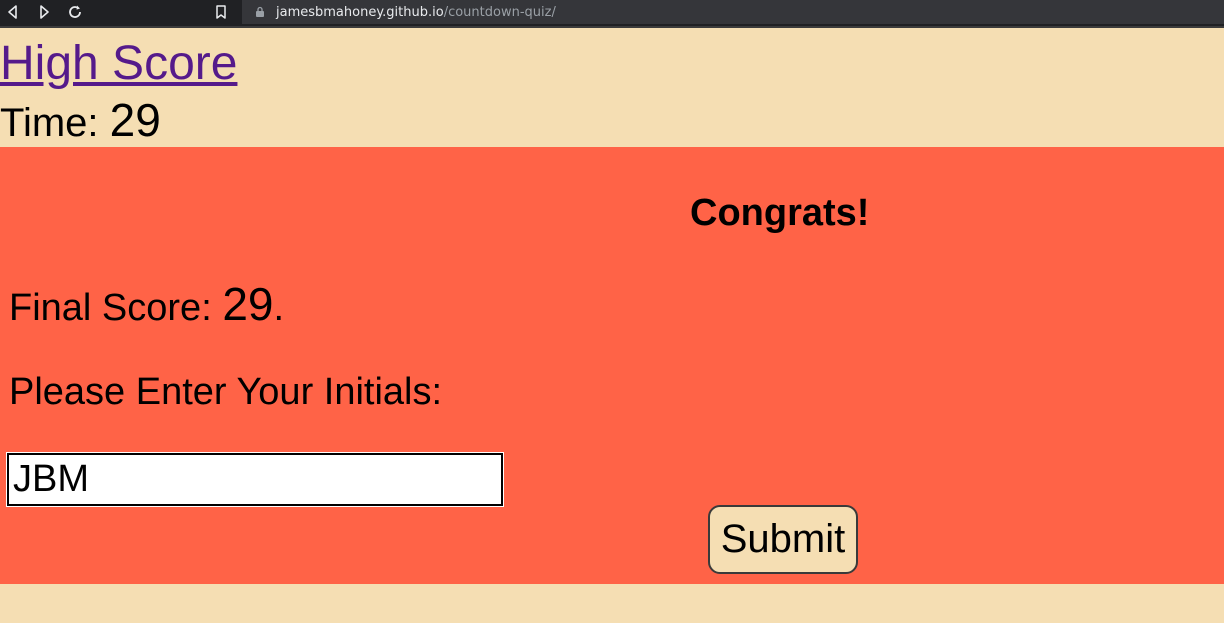 Image resolution: width=1224 pixels, height=623 pixels. I want to click on final-score: Final Score: 29., so click(146, 306).